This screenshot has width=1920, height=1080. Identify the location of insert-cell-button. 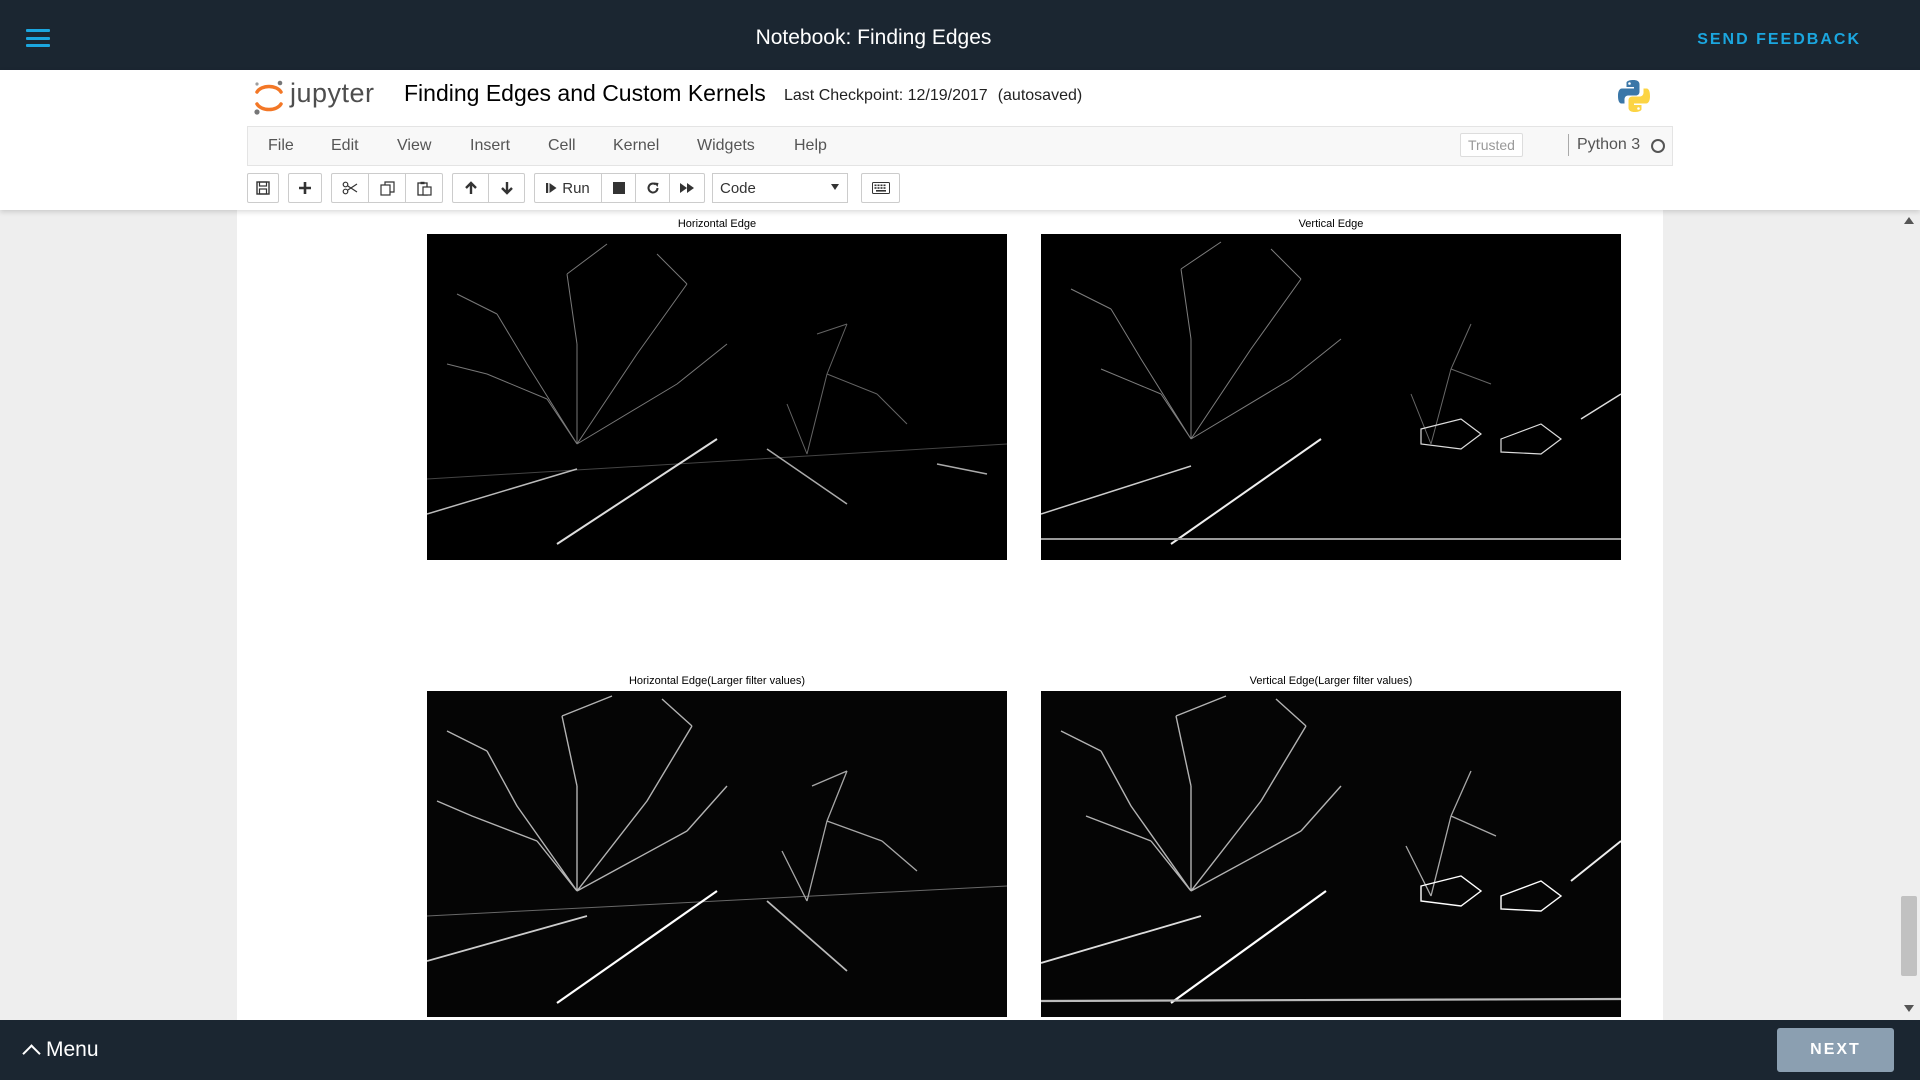
(305, 188).